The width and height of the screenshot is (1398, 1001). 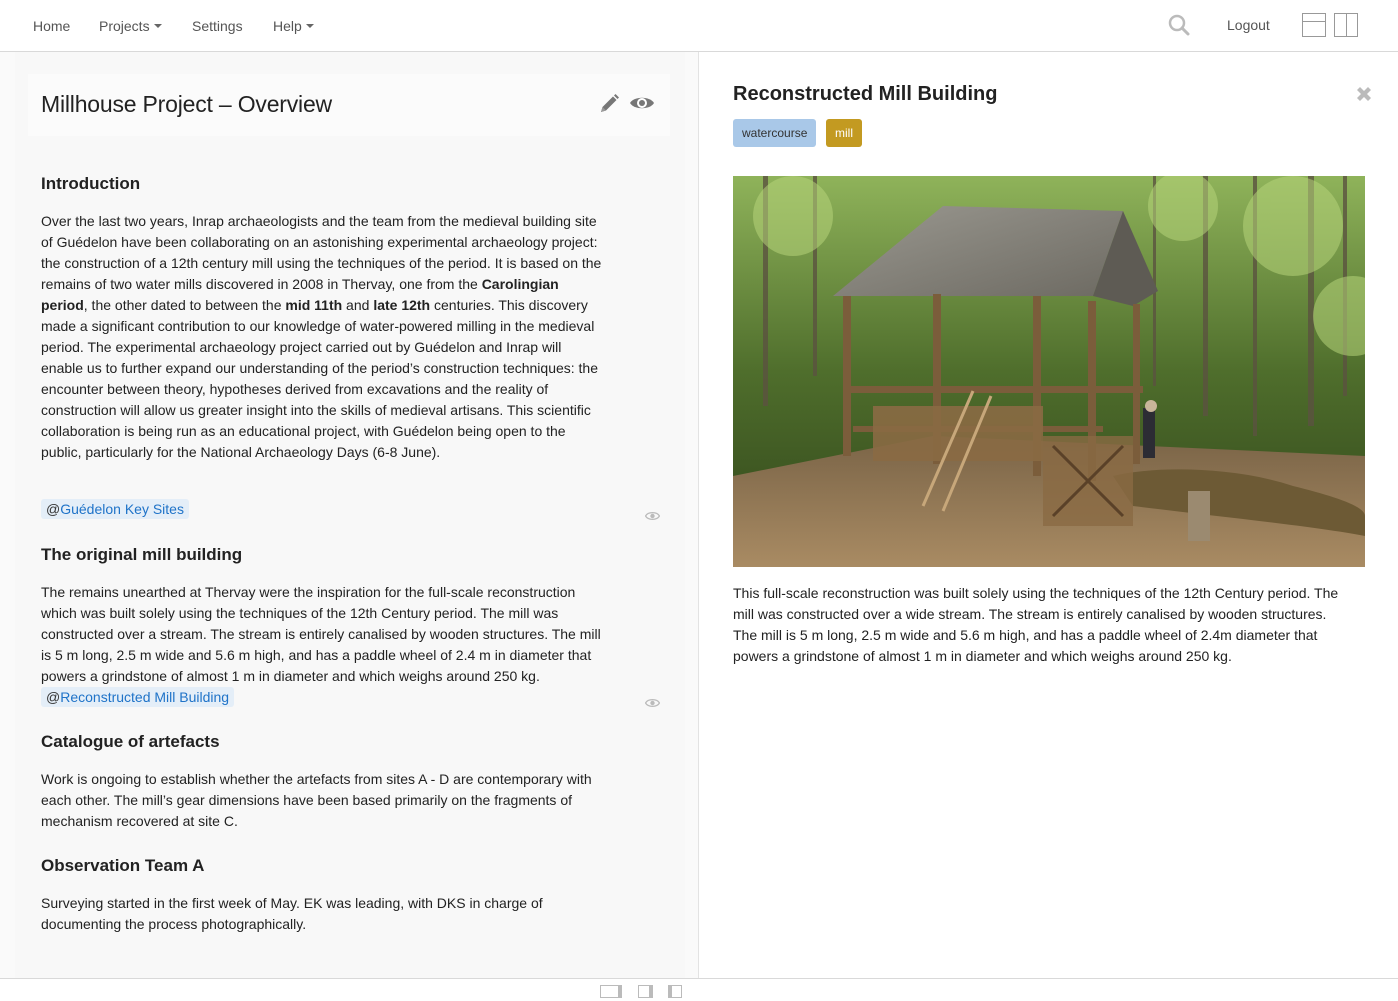 What do you see at coordinates (324, 509) in the screenshot?
I see `reference-row-guedelon: @Guédelon Key Sites` at bounding box center [324, 509].